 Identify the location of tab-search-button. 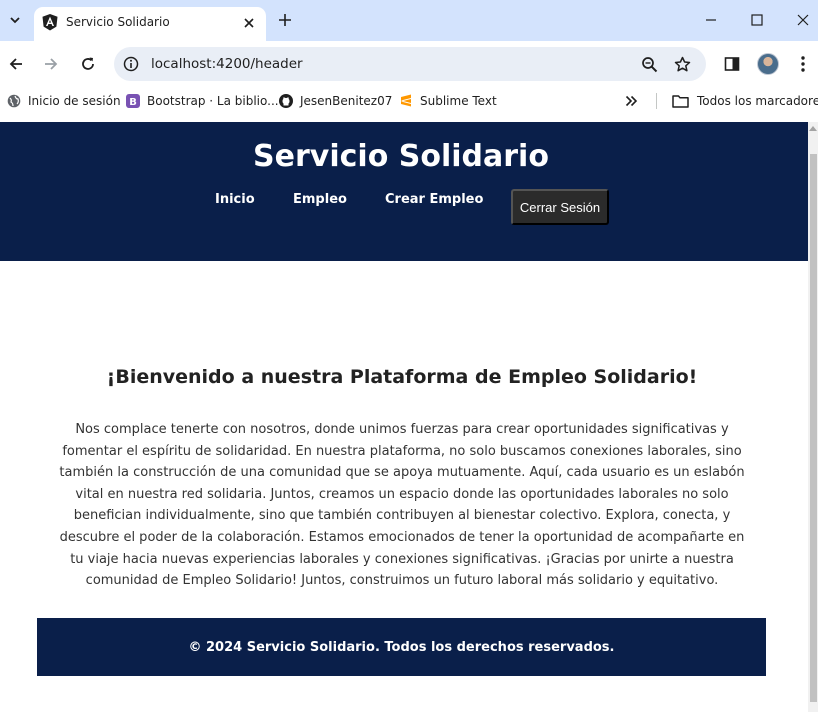
(15, 20).